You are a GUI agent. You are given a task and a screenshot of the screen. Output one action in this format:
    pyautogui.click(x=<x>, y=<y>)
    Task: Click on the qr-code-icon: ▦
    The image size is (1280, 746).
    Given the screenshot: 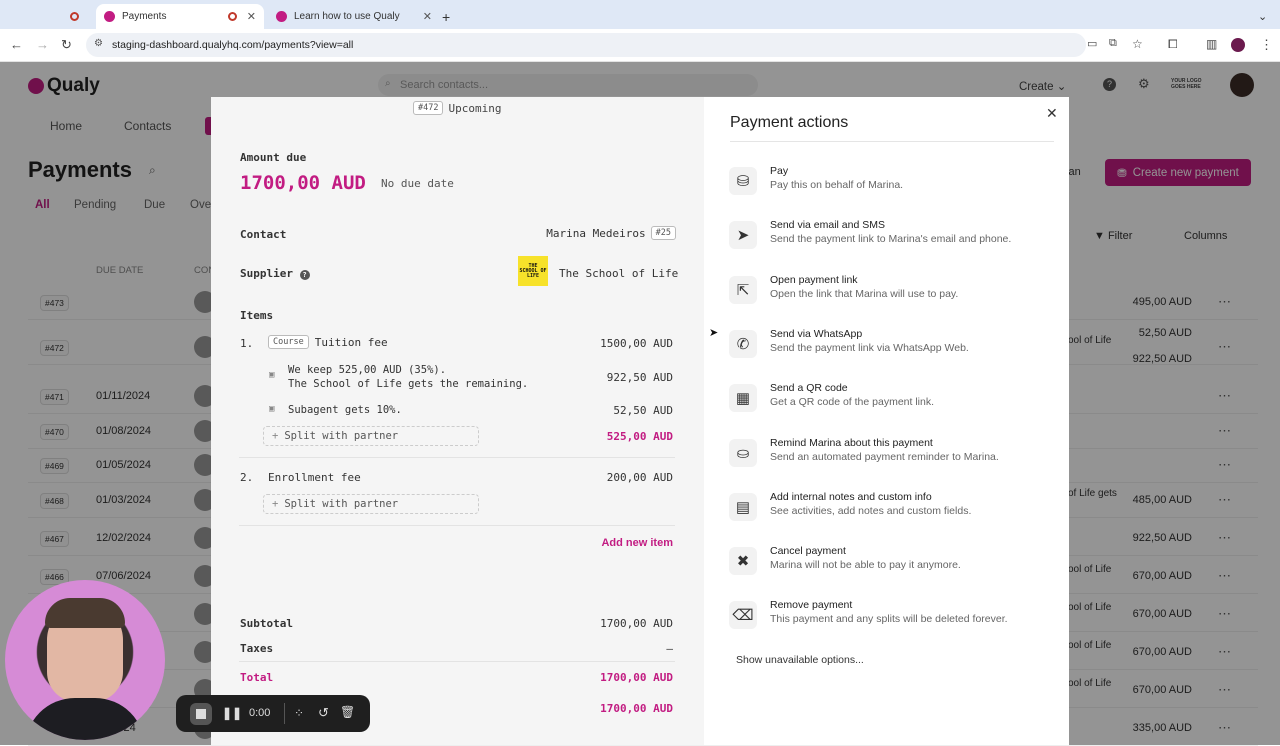 What is the action you would take?
    pyautogui.click(x=743, y=398)
    